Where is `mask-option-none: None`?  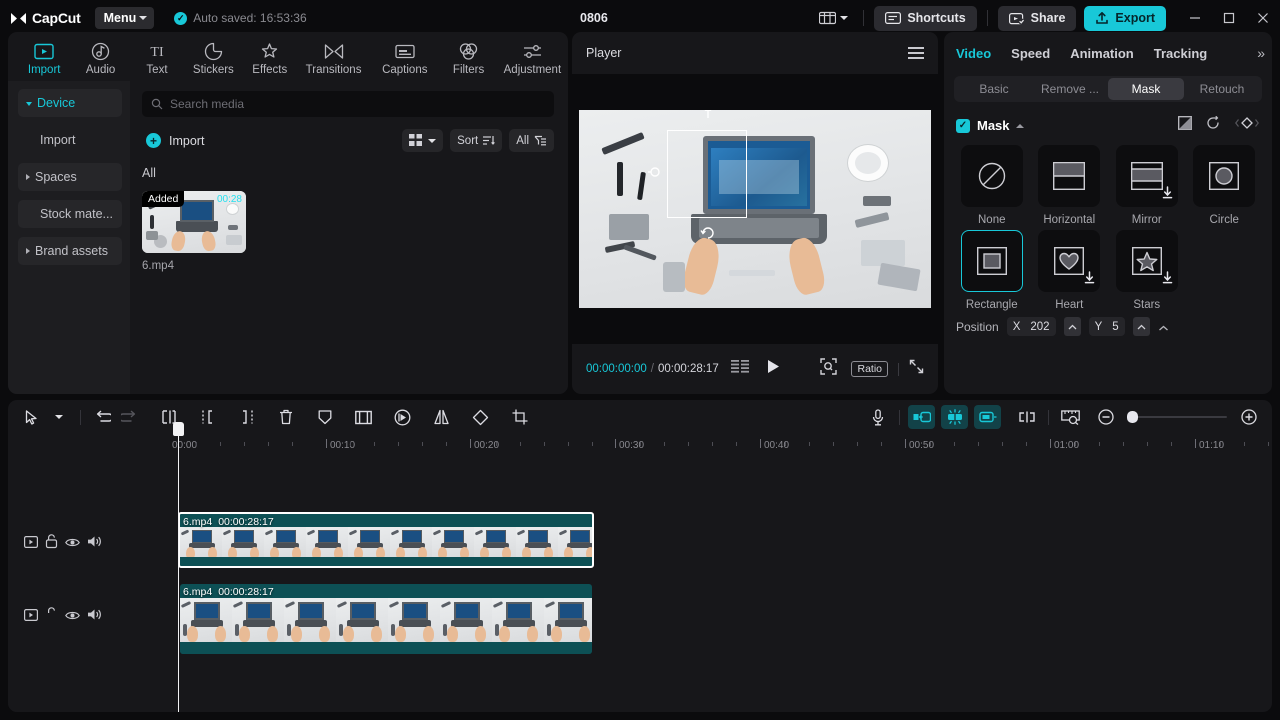
mask-option-none: None is located at coordinates (992, 185).